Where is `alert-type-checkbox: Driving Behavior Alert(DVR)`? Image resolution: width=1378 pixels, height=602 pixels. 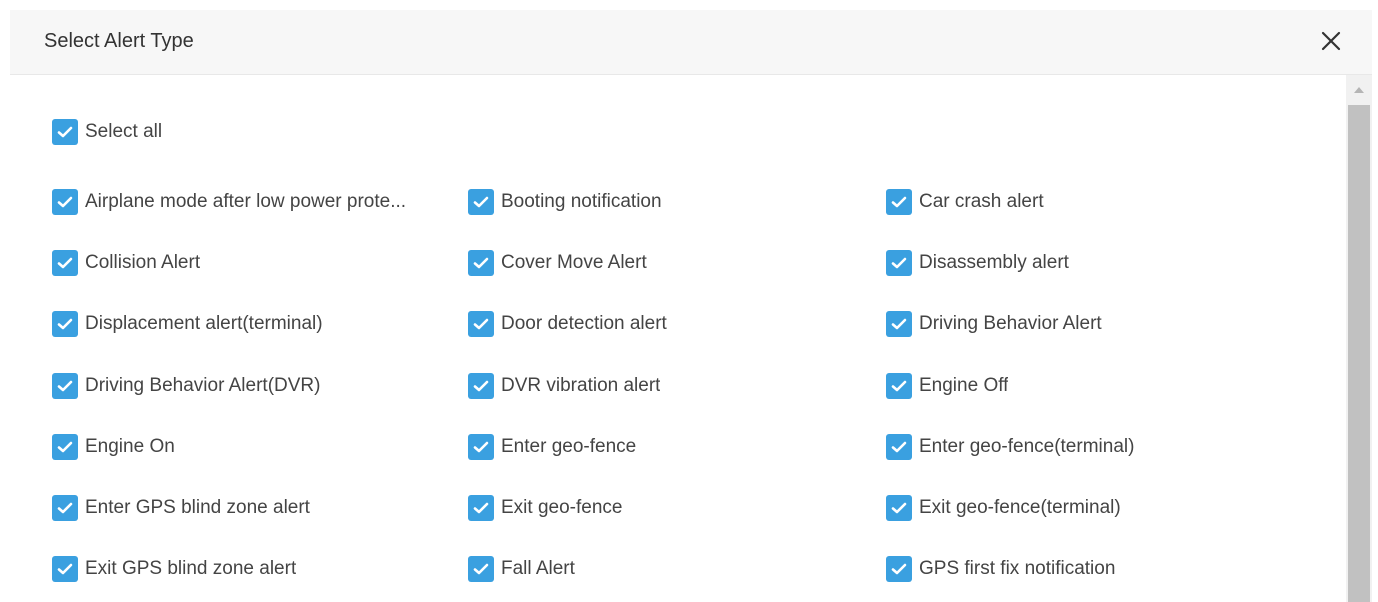
alert-type-checkbox: Driving Behavior Alert(DVR) is located at coordinates (186, 386).